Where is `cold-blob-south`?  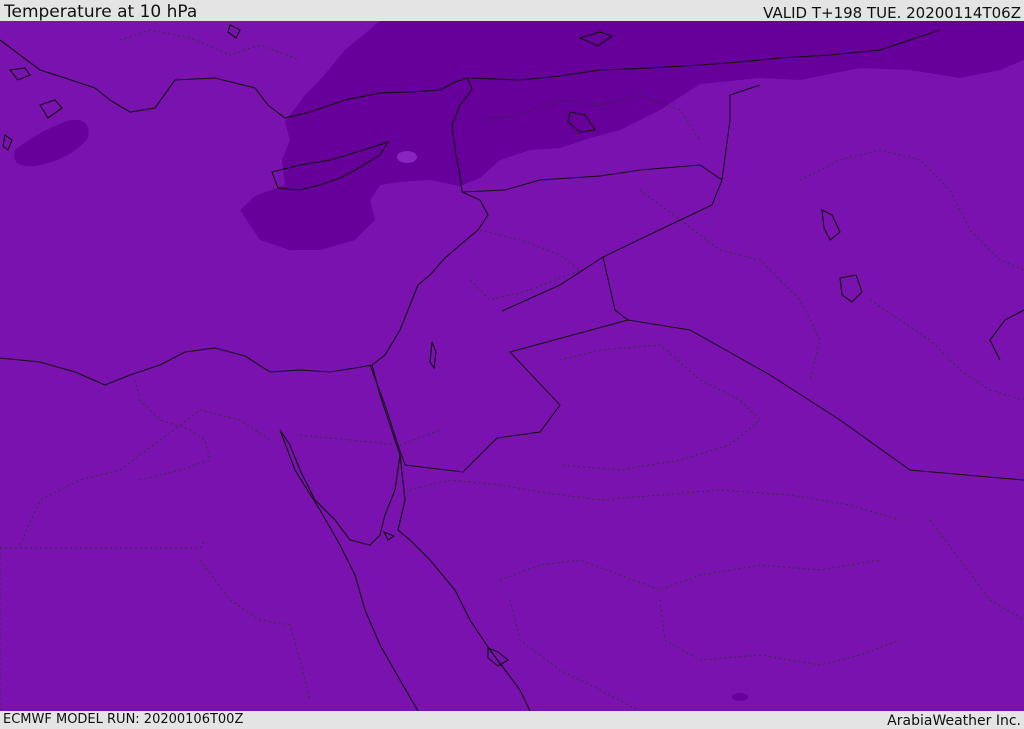
cold-blob-south is located at coordinates (740, 697).